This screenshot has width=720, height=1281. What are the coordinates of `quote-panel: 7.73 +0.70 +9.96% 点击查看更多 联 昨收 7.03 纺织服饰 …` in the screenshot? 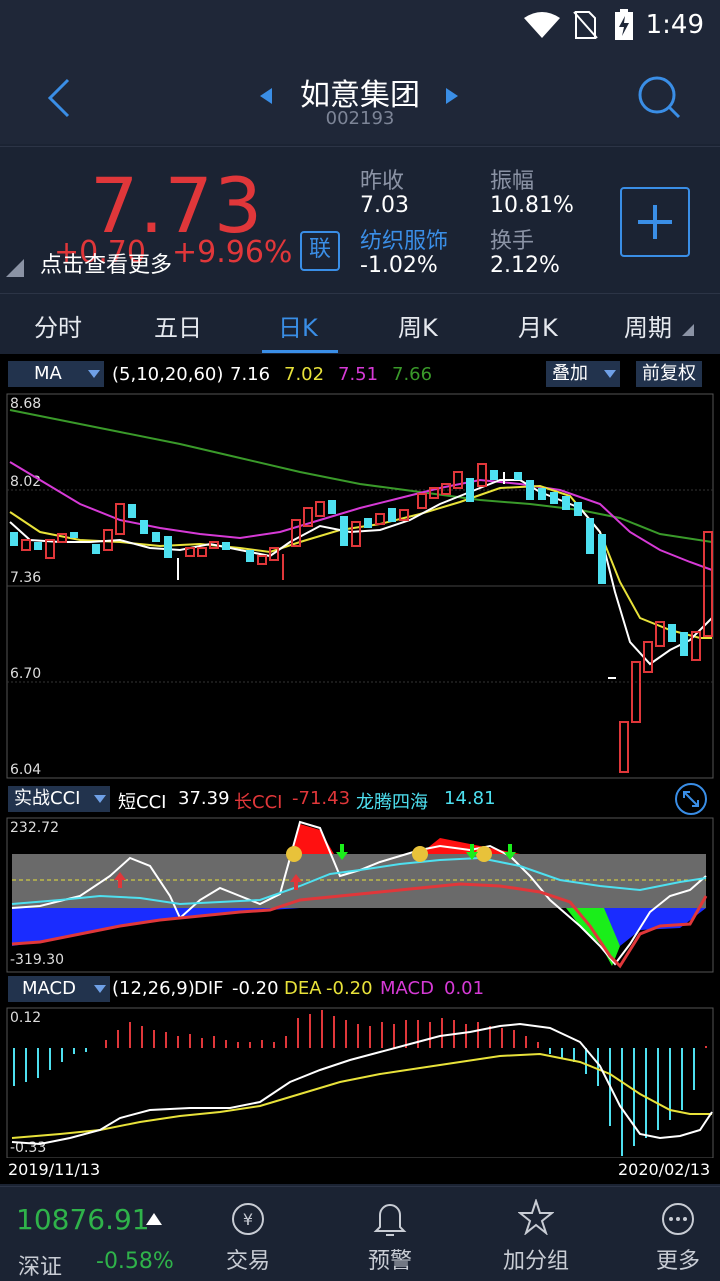 It's located at (360, 219).